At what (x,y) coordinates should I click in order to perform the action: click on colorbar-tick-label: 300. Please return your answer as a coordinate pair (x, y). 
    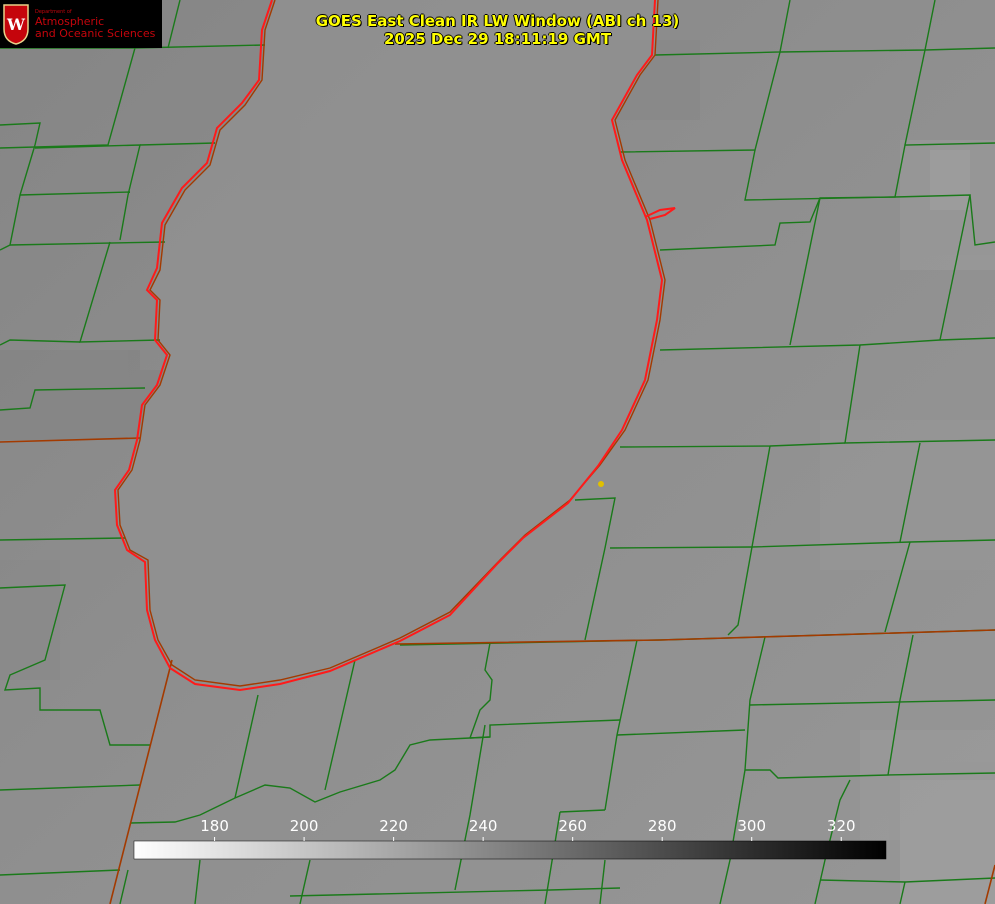
    Looking at the image, I should click on (751, 826).